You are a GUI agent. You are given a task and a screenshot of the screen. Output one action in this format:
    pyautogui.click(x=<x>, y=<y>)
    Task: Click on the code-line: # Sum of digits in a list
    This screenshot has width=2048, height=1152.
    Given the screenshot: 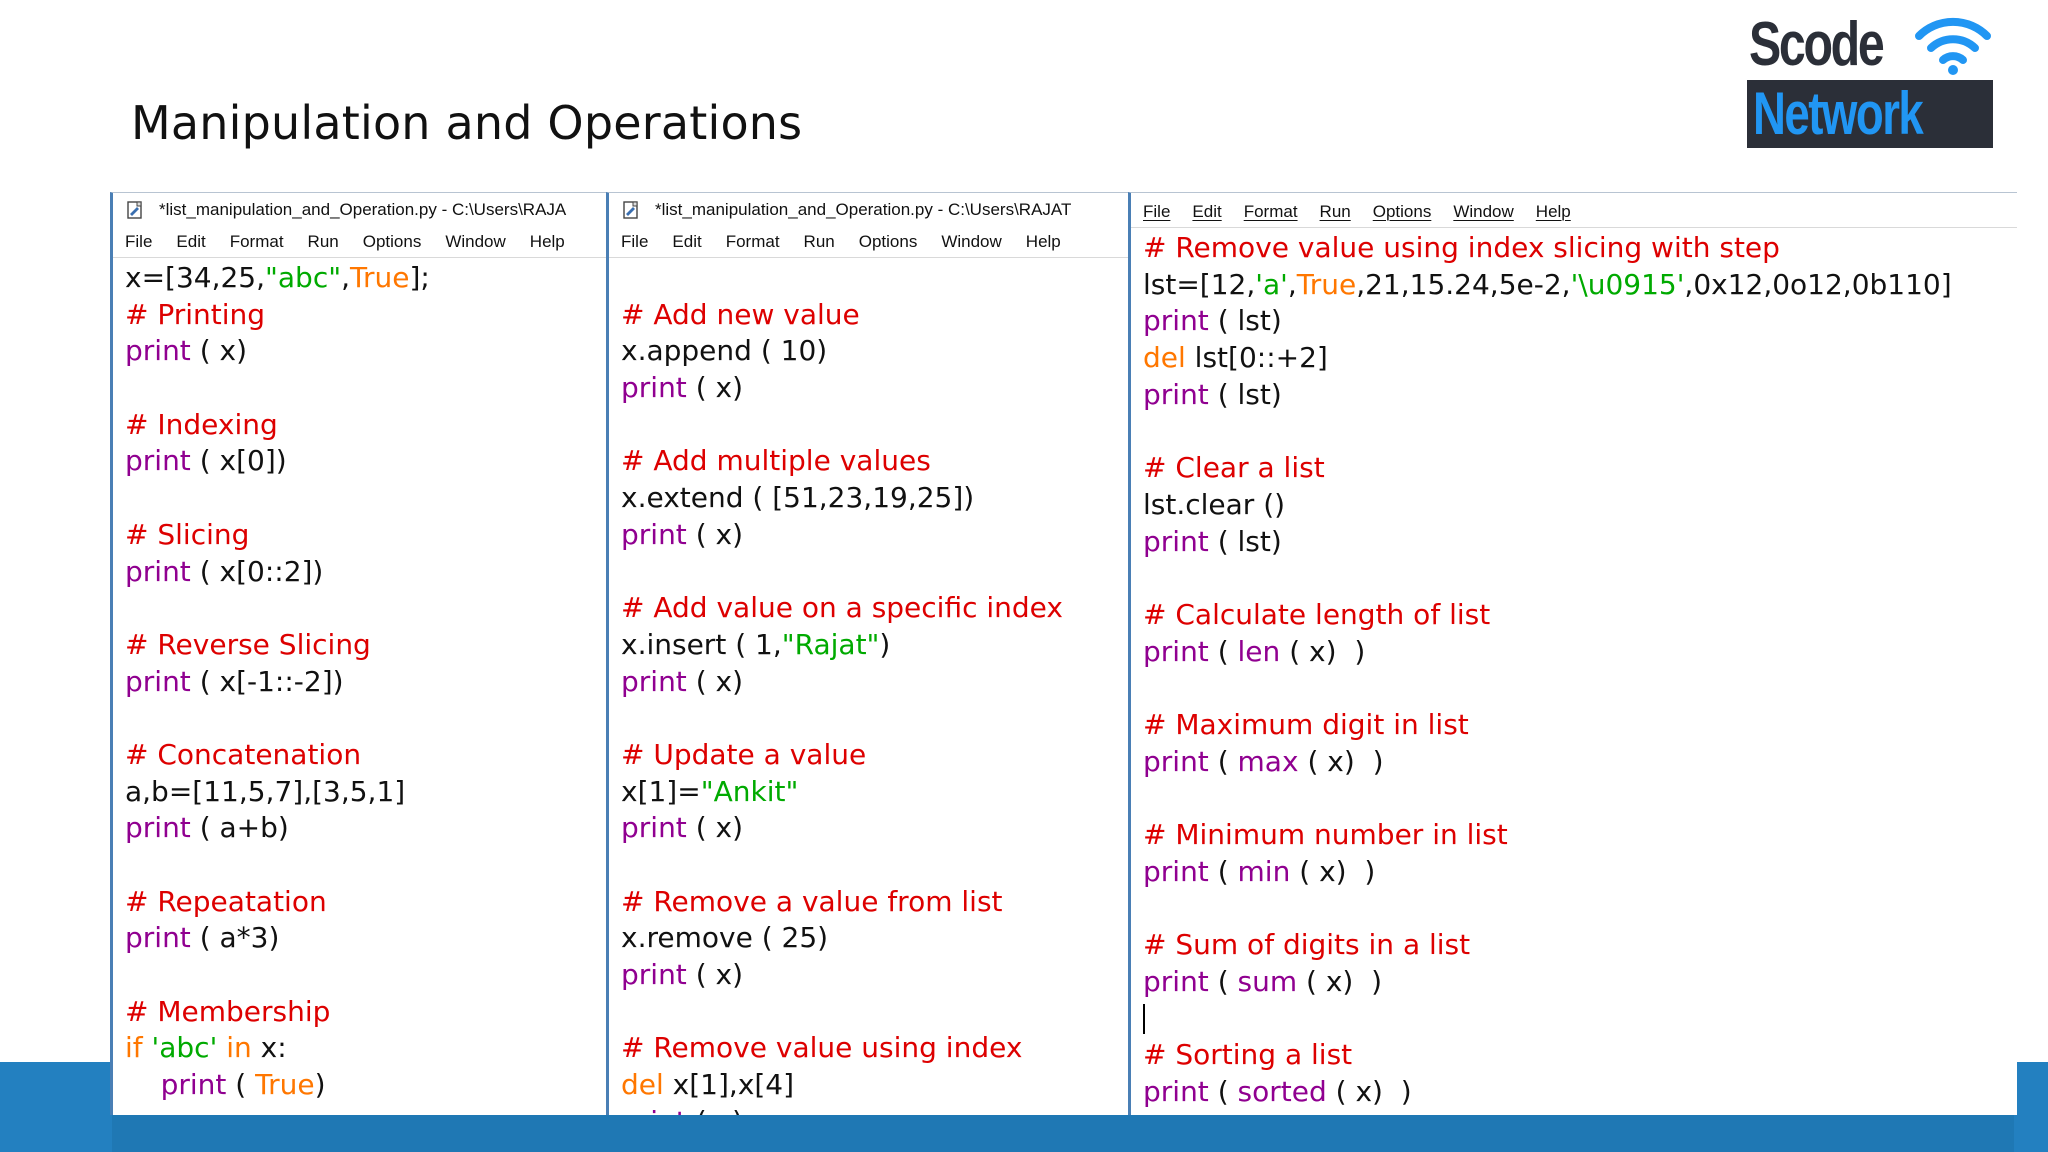 What is the action you would take?
    pyautogui.click(x=1580, y=945)
    